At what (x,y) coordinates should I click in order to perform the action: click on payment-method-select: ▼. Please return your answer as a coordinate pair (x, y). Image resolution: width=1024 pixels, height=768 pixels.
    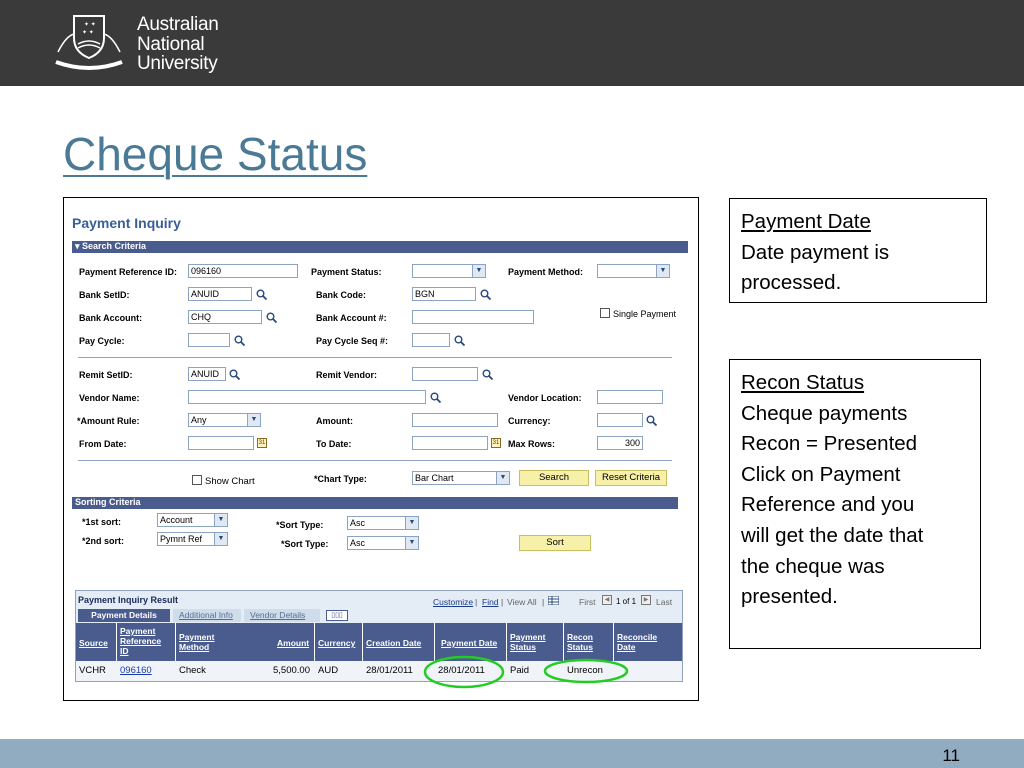
    Looking at the image, I should click on (633, 271).